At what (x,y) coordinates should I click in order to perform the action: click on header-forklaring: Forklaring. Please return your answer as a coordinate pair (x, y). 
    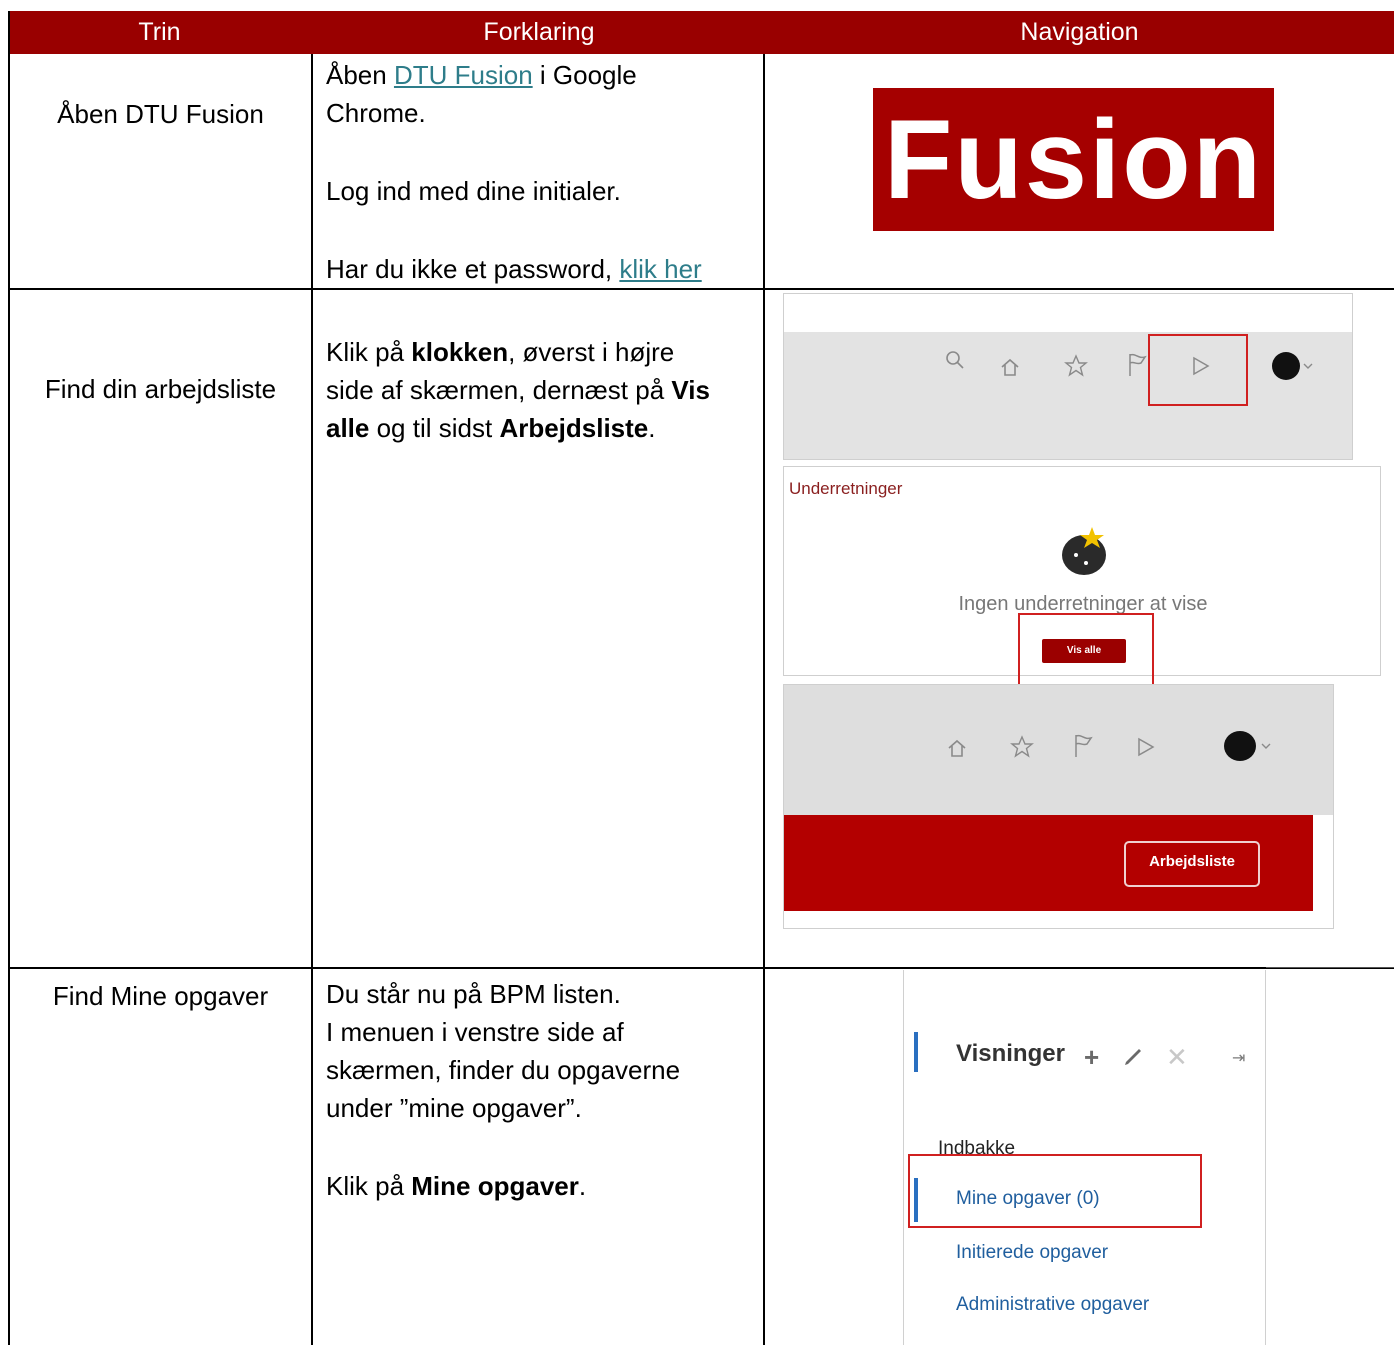
    Looking at the image, I should click on (539, 32).